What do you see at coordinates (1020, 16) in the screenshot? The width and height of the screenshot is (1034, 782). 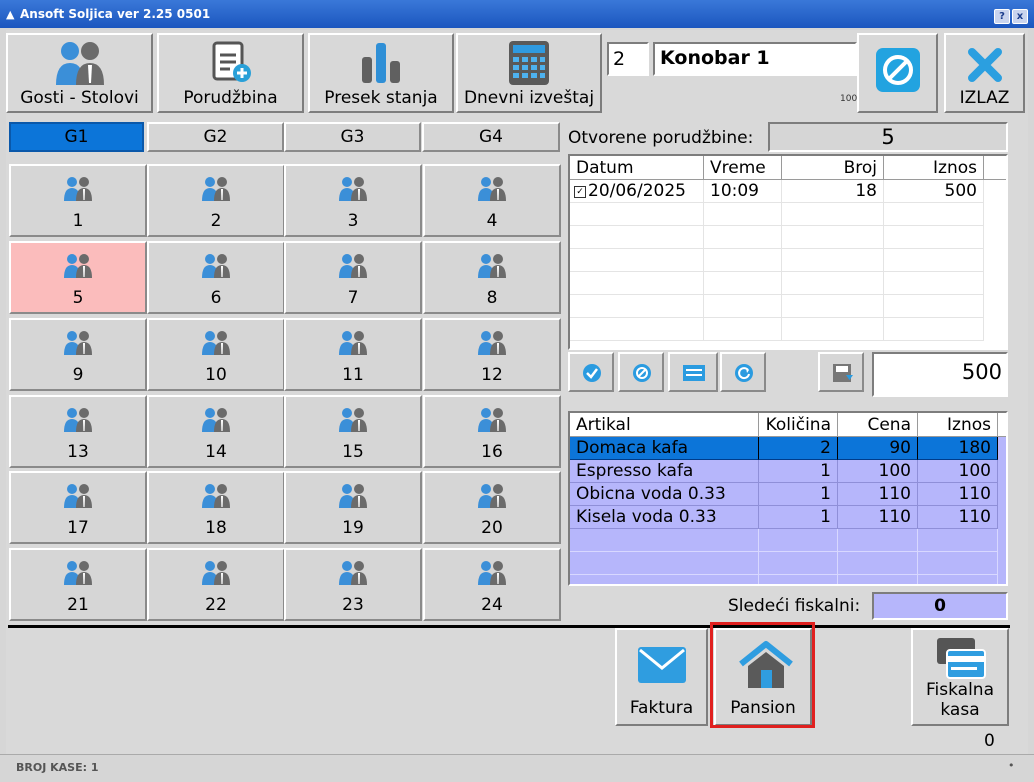 I see `close-window-button: x` at bounding box center [1020, 16].